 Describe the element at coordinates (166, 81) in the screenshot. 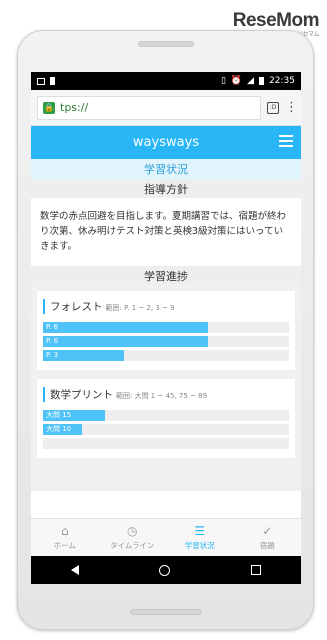

I see `status-bar: ▯ ⏰ ◢ 22:35` at that location.